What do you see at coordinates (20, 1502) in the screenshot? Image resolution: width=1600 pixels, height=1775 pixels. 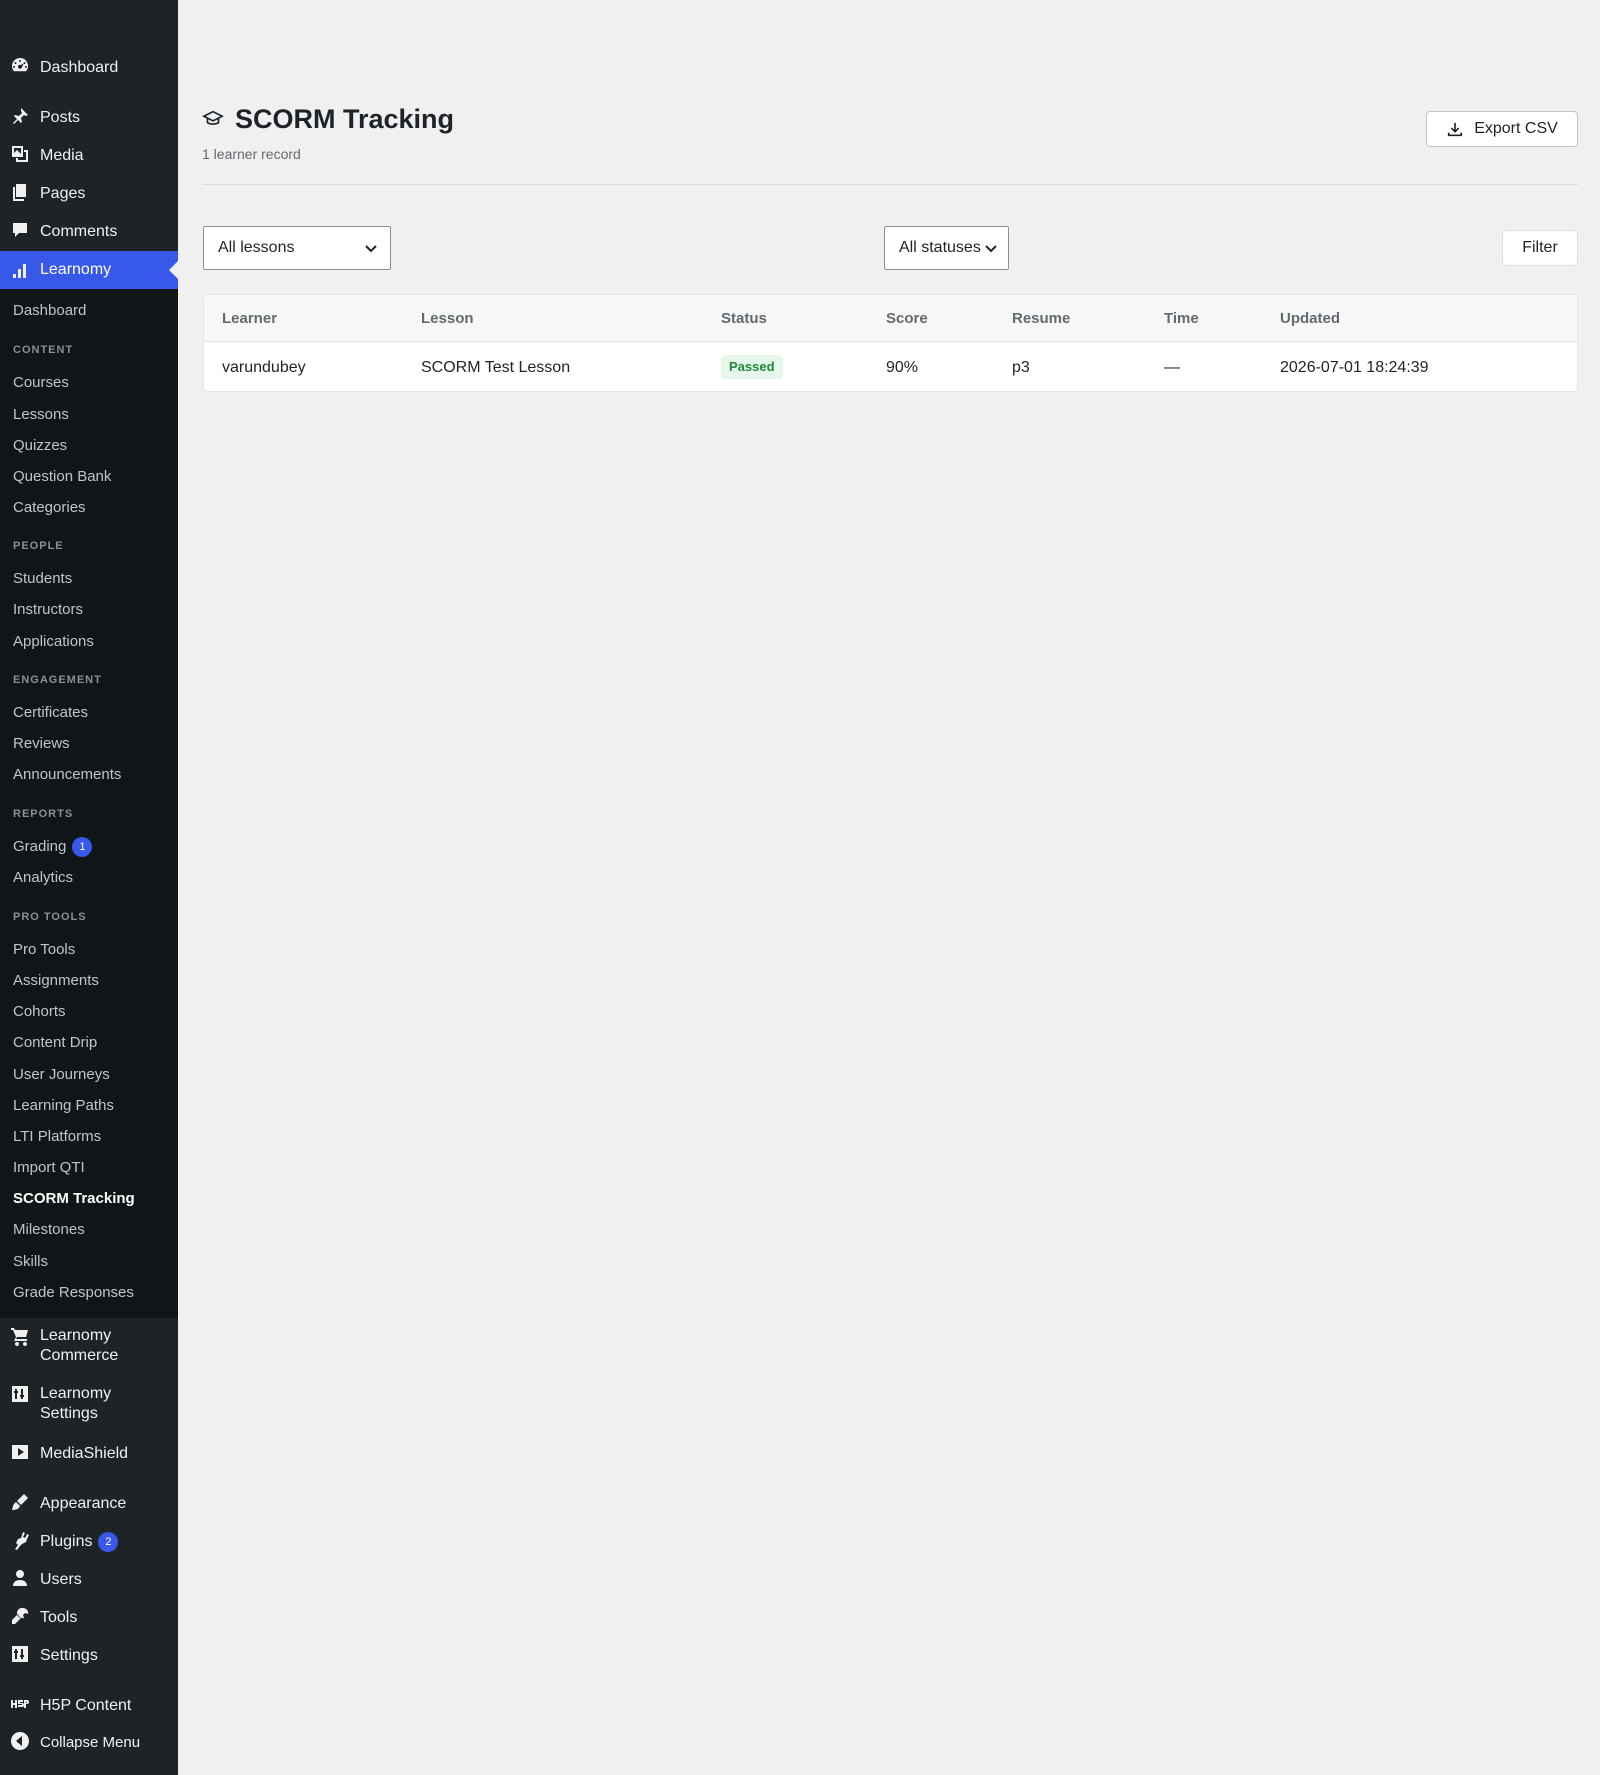 I see `paintbrush-icon` at bounding box center [20, 1502].